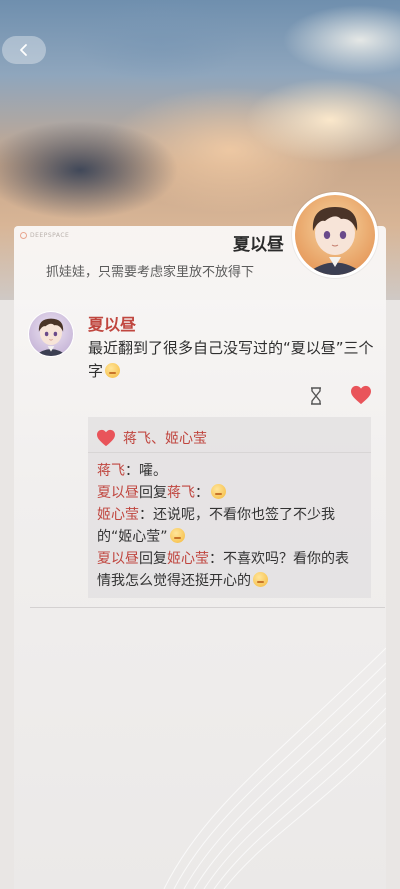 Image resolution: width=400 pixels, height=889 pixels. I want to click on comment-item: 蒋飞：嚯。, so click(229, 471).